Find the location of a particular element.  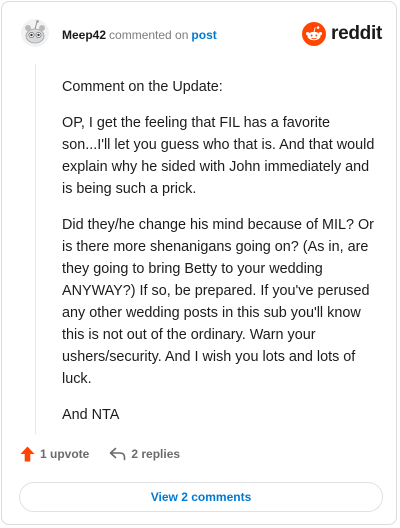

thread-line is located at coordinates (35, 249).